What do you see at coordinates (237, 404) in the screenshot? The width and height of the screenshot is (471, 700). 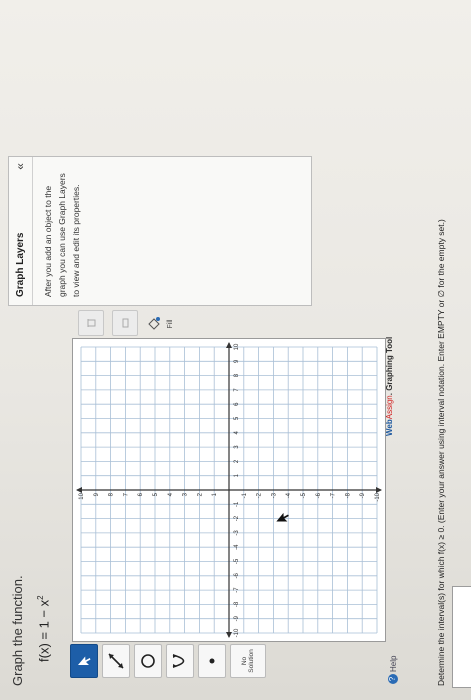 I see `x-tick-label: 6` at bounding box center [237, 404].